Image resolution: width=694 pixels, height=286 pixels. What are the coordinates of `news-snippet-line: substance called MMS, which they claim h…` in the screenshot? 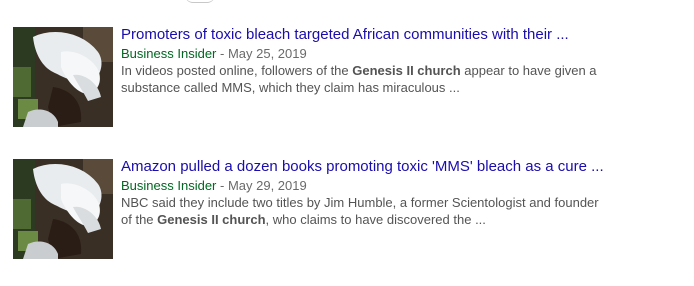 It's located at (401, 87).